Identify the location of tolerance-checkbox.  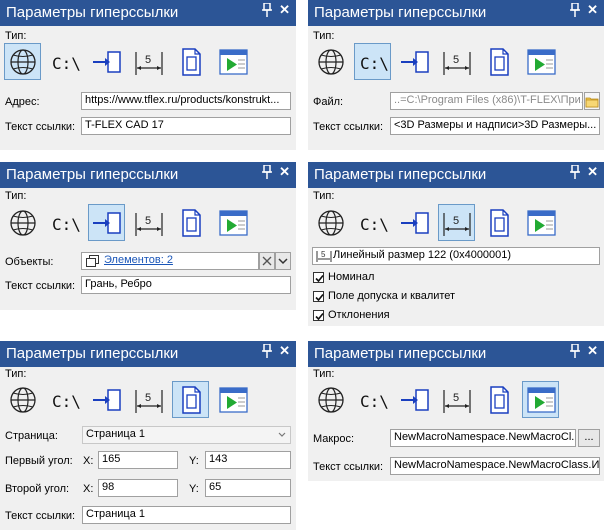
(318, 296).